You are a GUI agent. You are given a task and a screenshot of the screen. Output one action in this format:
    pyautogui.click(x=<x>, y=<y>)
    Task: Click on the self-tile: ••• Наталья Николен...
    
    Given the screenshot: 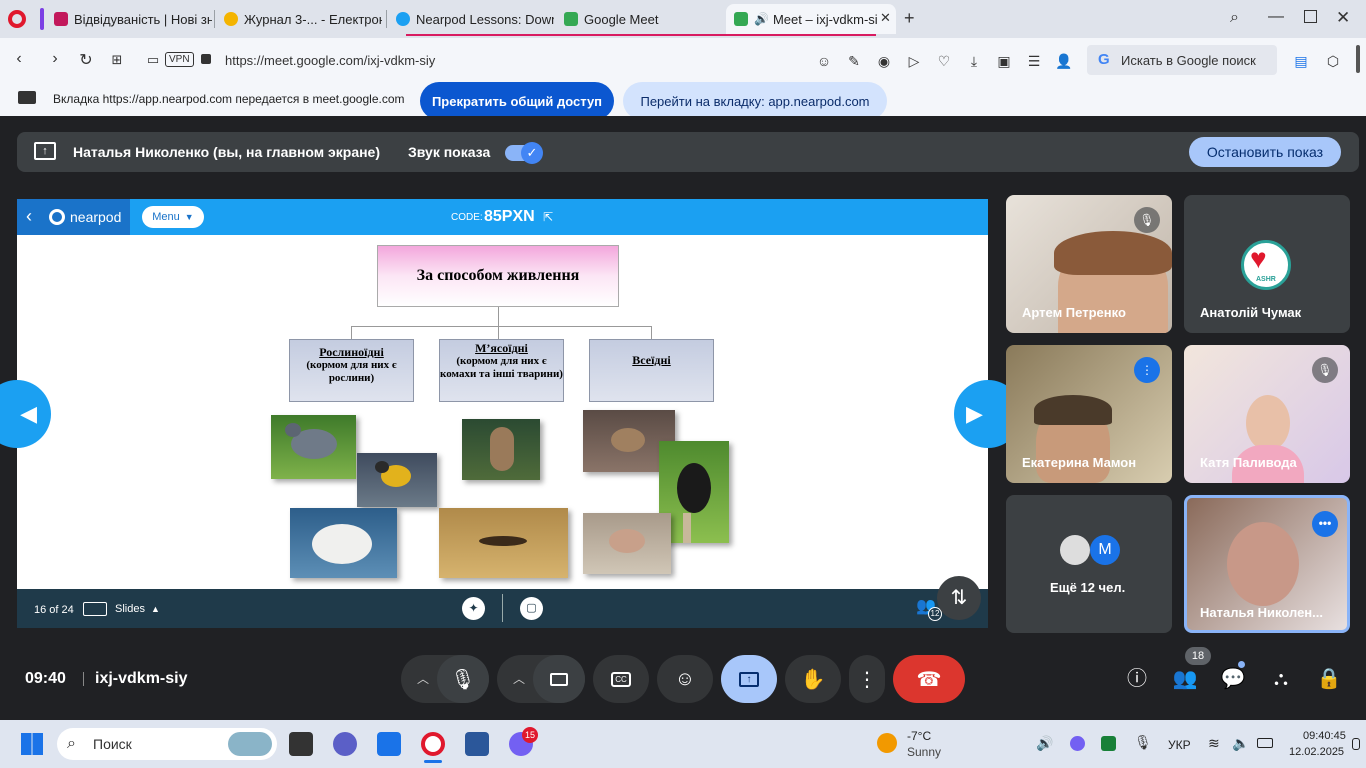 What is the action you would take?
    pyautogui.click(x=1267, y=564)
    